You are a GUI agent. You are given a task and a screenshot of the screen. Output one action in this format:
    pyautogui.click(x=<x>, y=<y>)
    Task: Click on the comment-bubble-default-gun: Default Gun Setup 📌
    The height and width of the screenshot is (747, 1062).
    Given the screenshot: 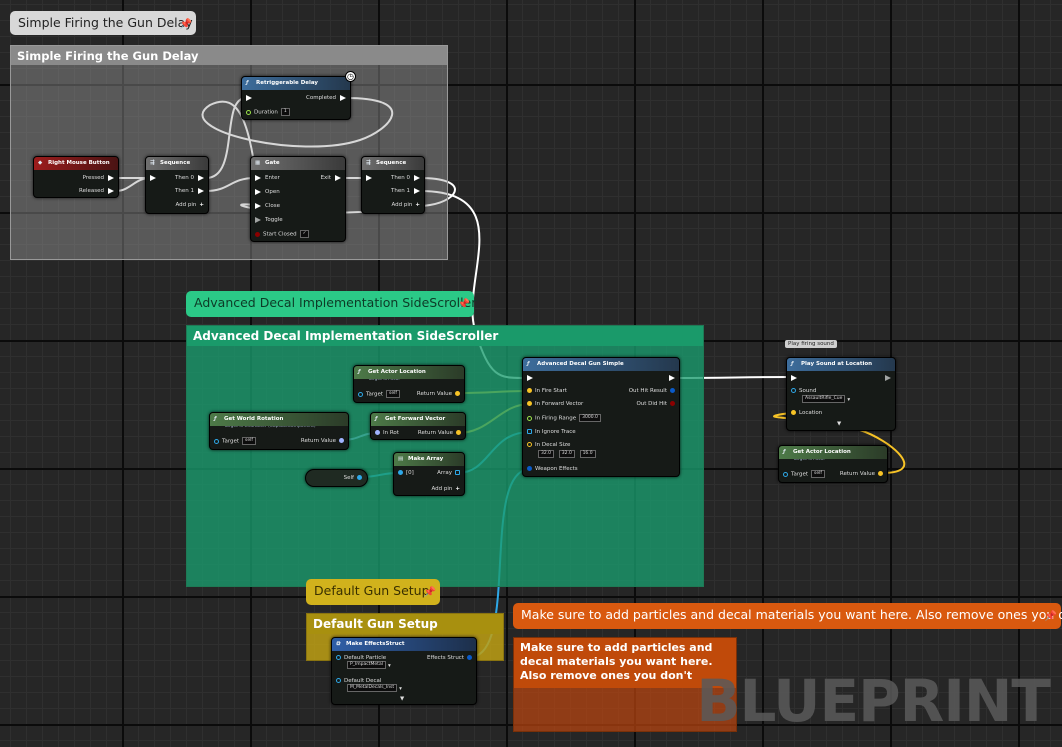 What is the action you would take?
    pyautogui.click(x=373, y=592)
    